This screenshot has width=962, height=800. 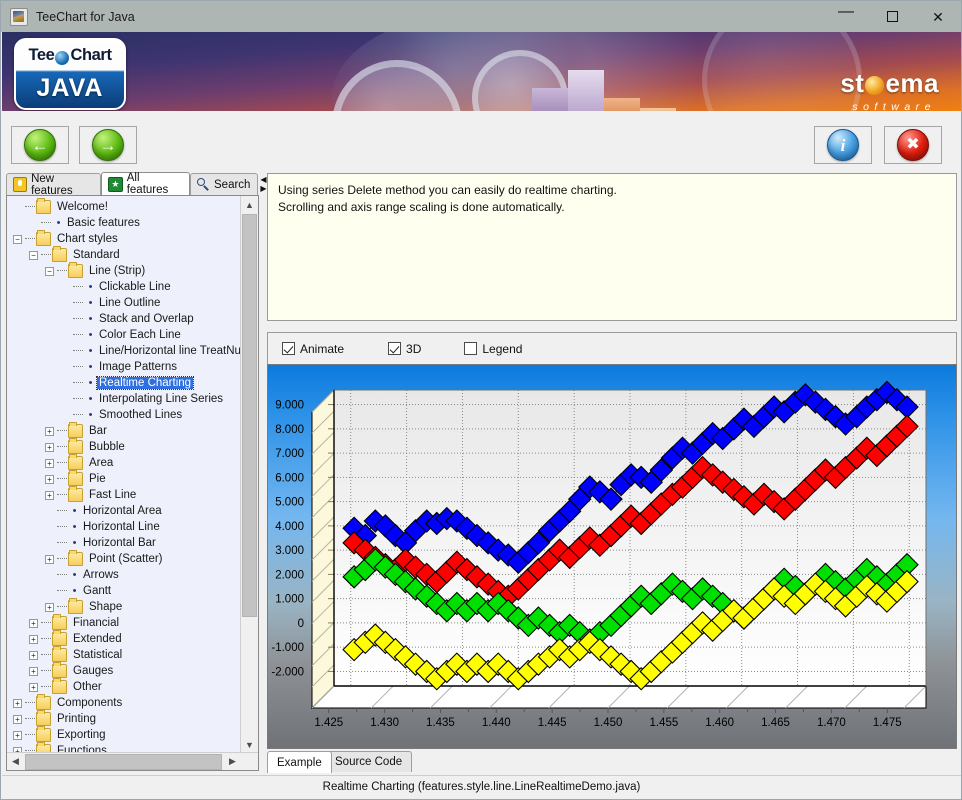 What do you see at coordinates (124, 511) in the screenshot?
I see `tree-item-horizontal-area: • Horizontal Area` at bounding box center [124, 511].